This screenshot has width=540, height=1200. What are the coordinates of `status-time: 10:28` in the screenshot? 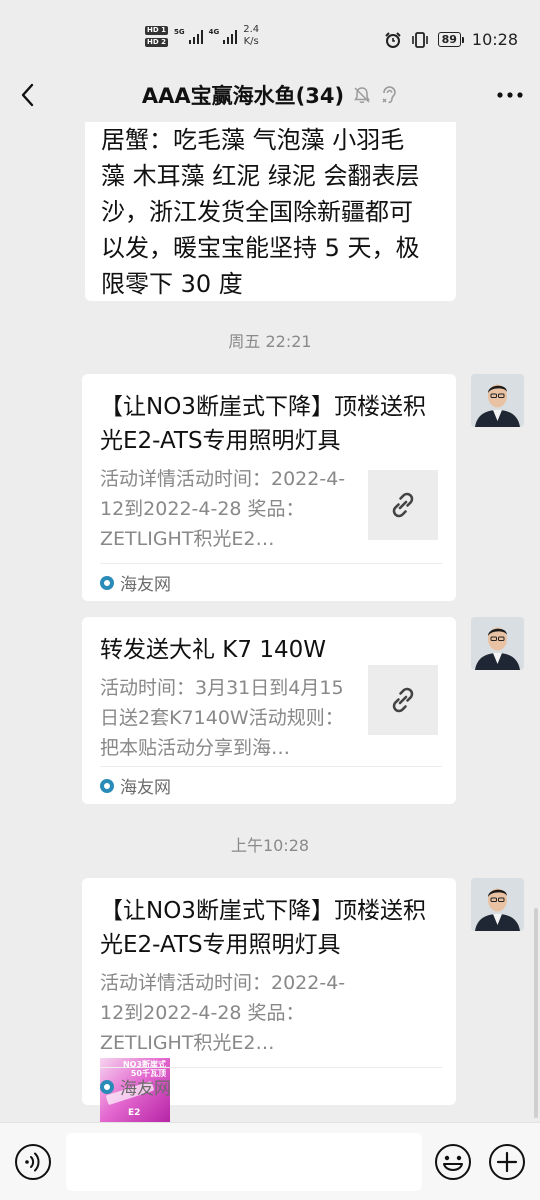 It's located at (494, 39).